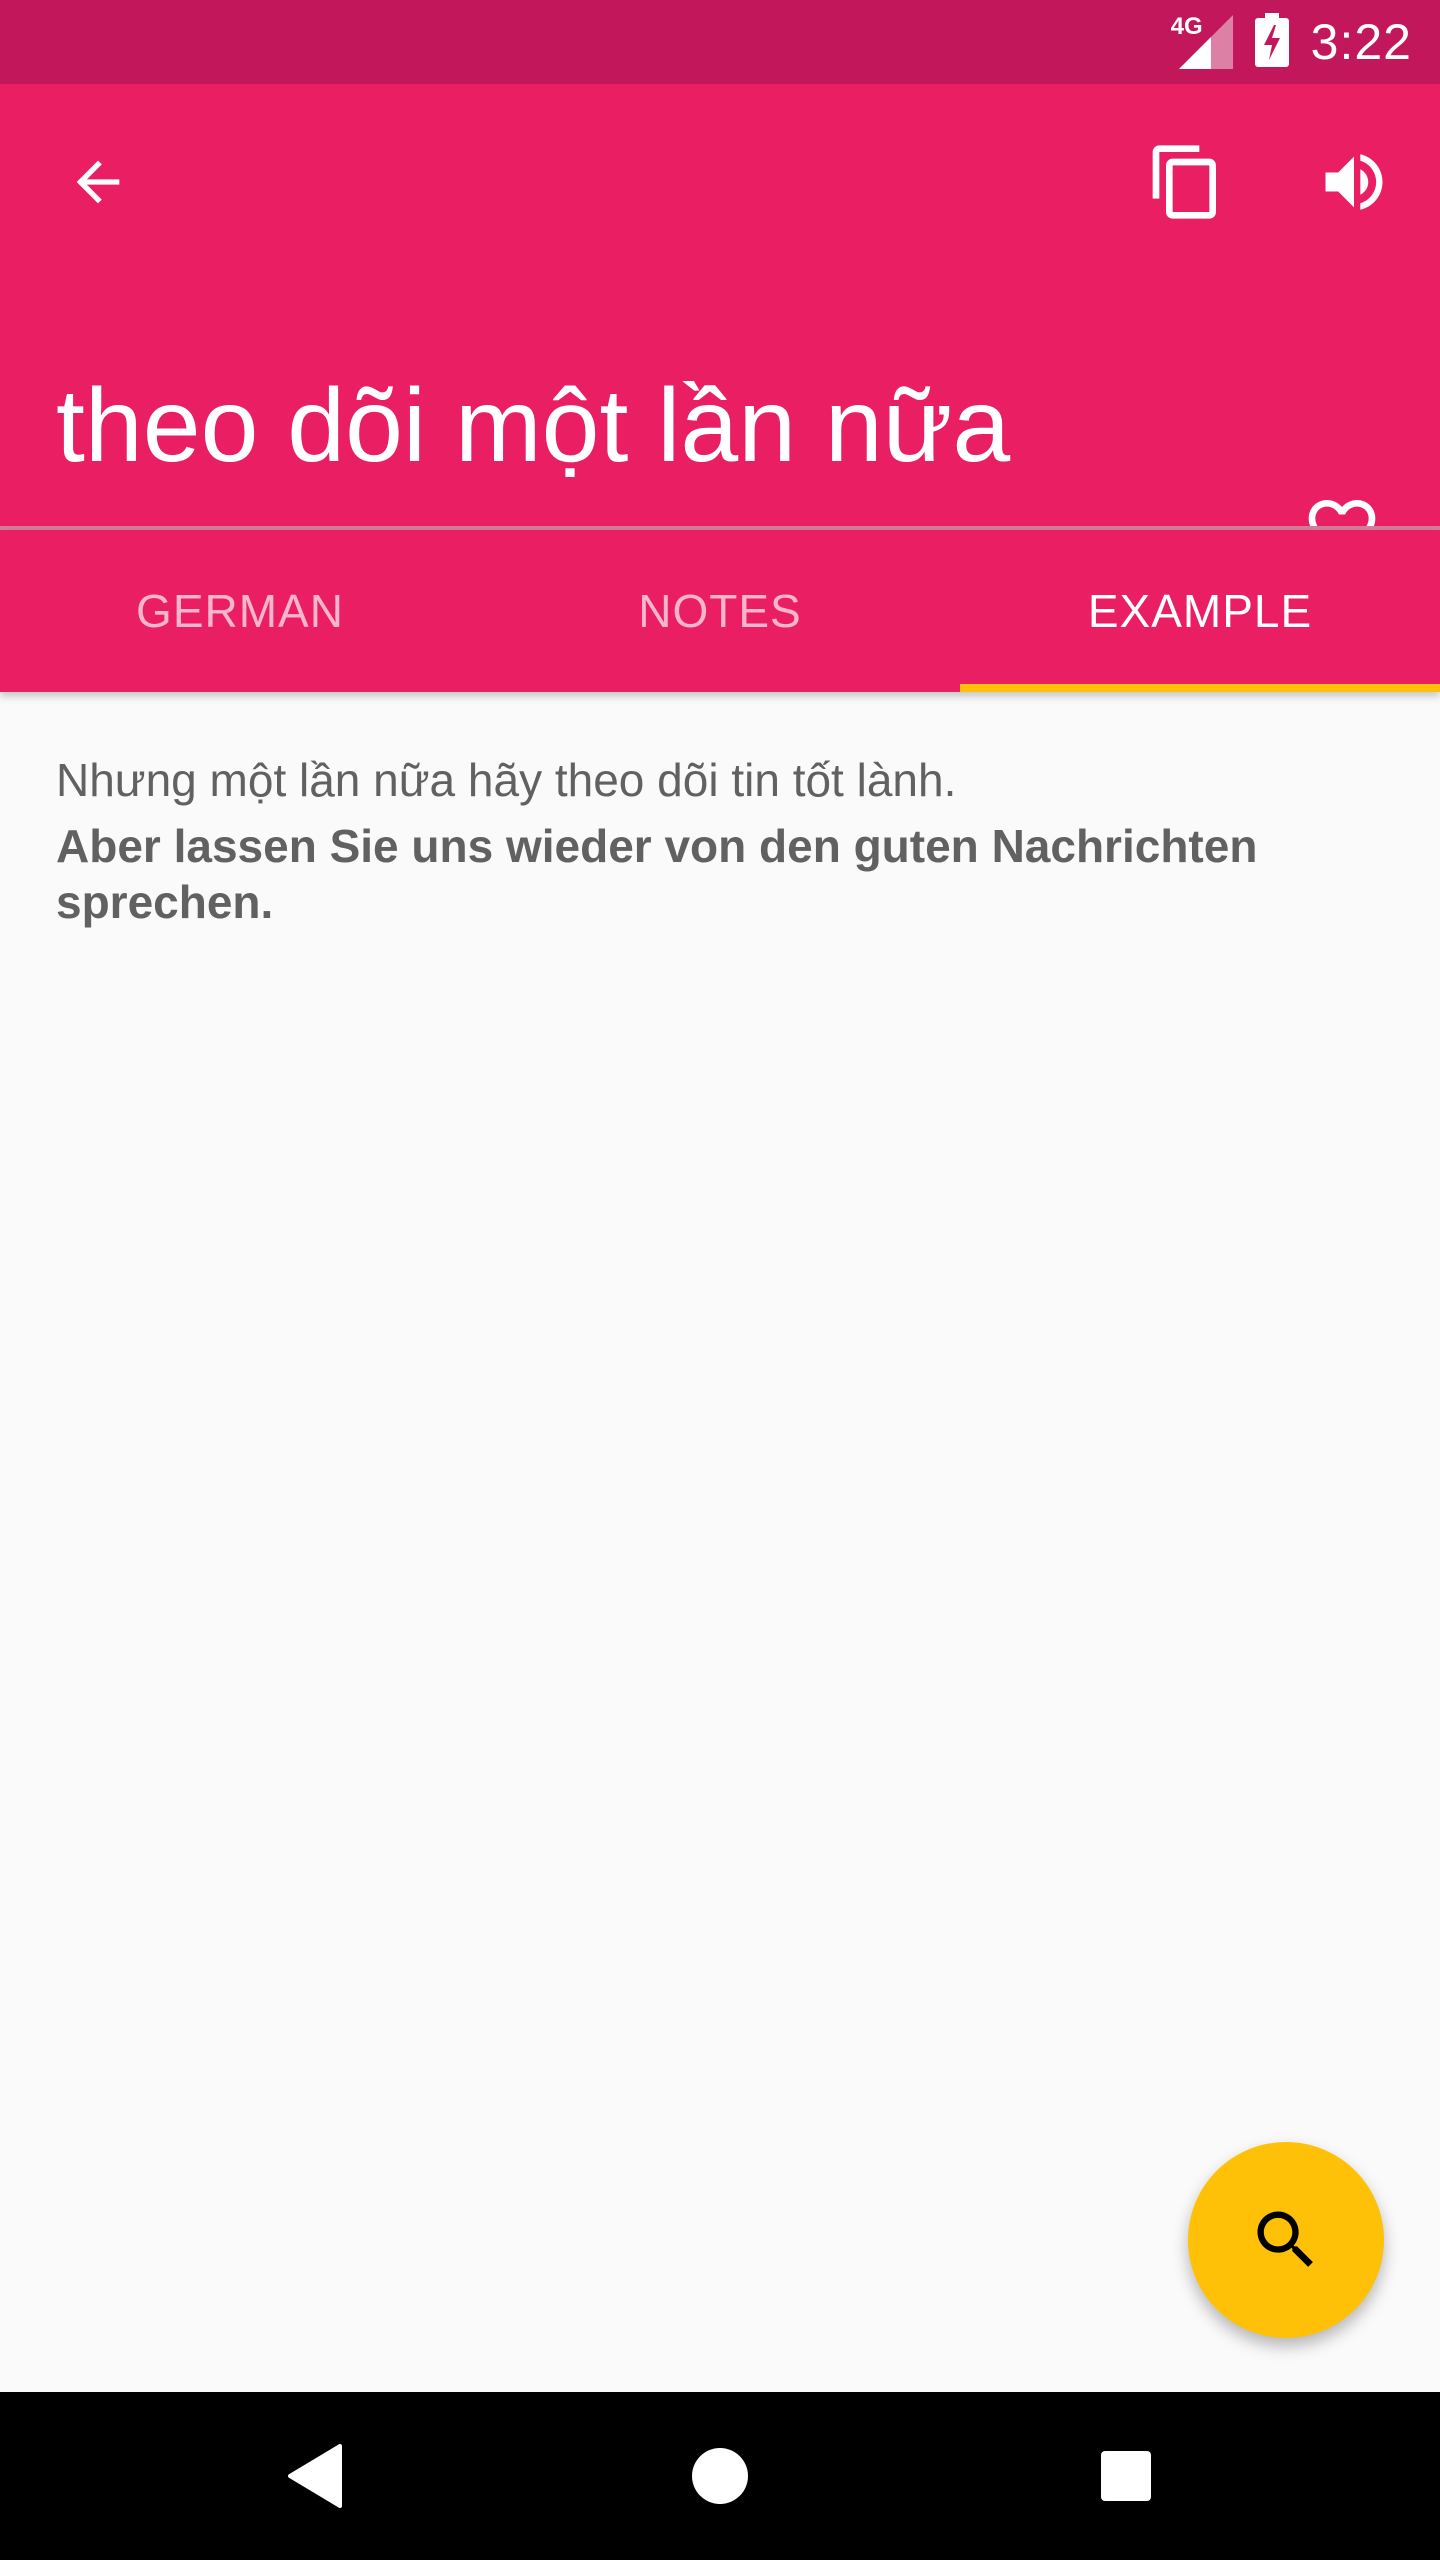 The width and height of the screenshot is (1440, 2560). I want to click on nav-recents-icon, so click(1126, 2476).